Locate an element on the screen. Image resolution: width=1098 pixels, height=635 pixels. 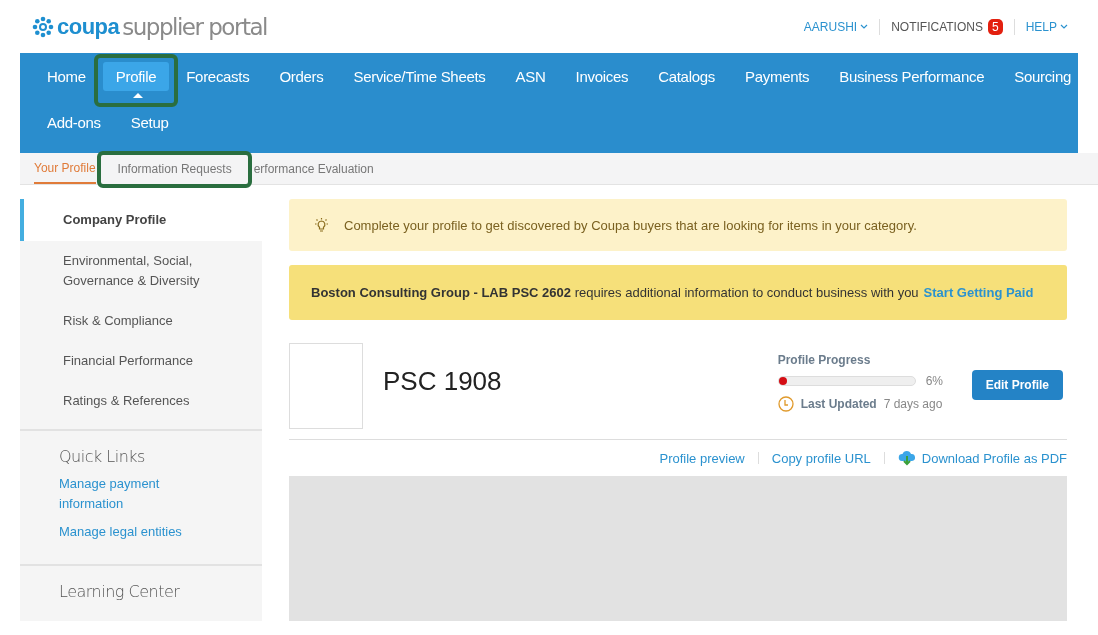
nav-tab: Catalogs is located at coordinates (686, 76).